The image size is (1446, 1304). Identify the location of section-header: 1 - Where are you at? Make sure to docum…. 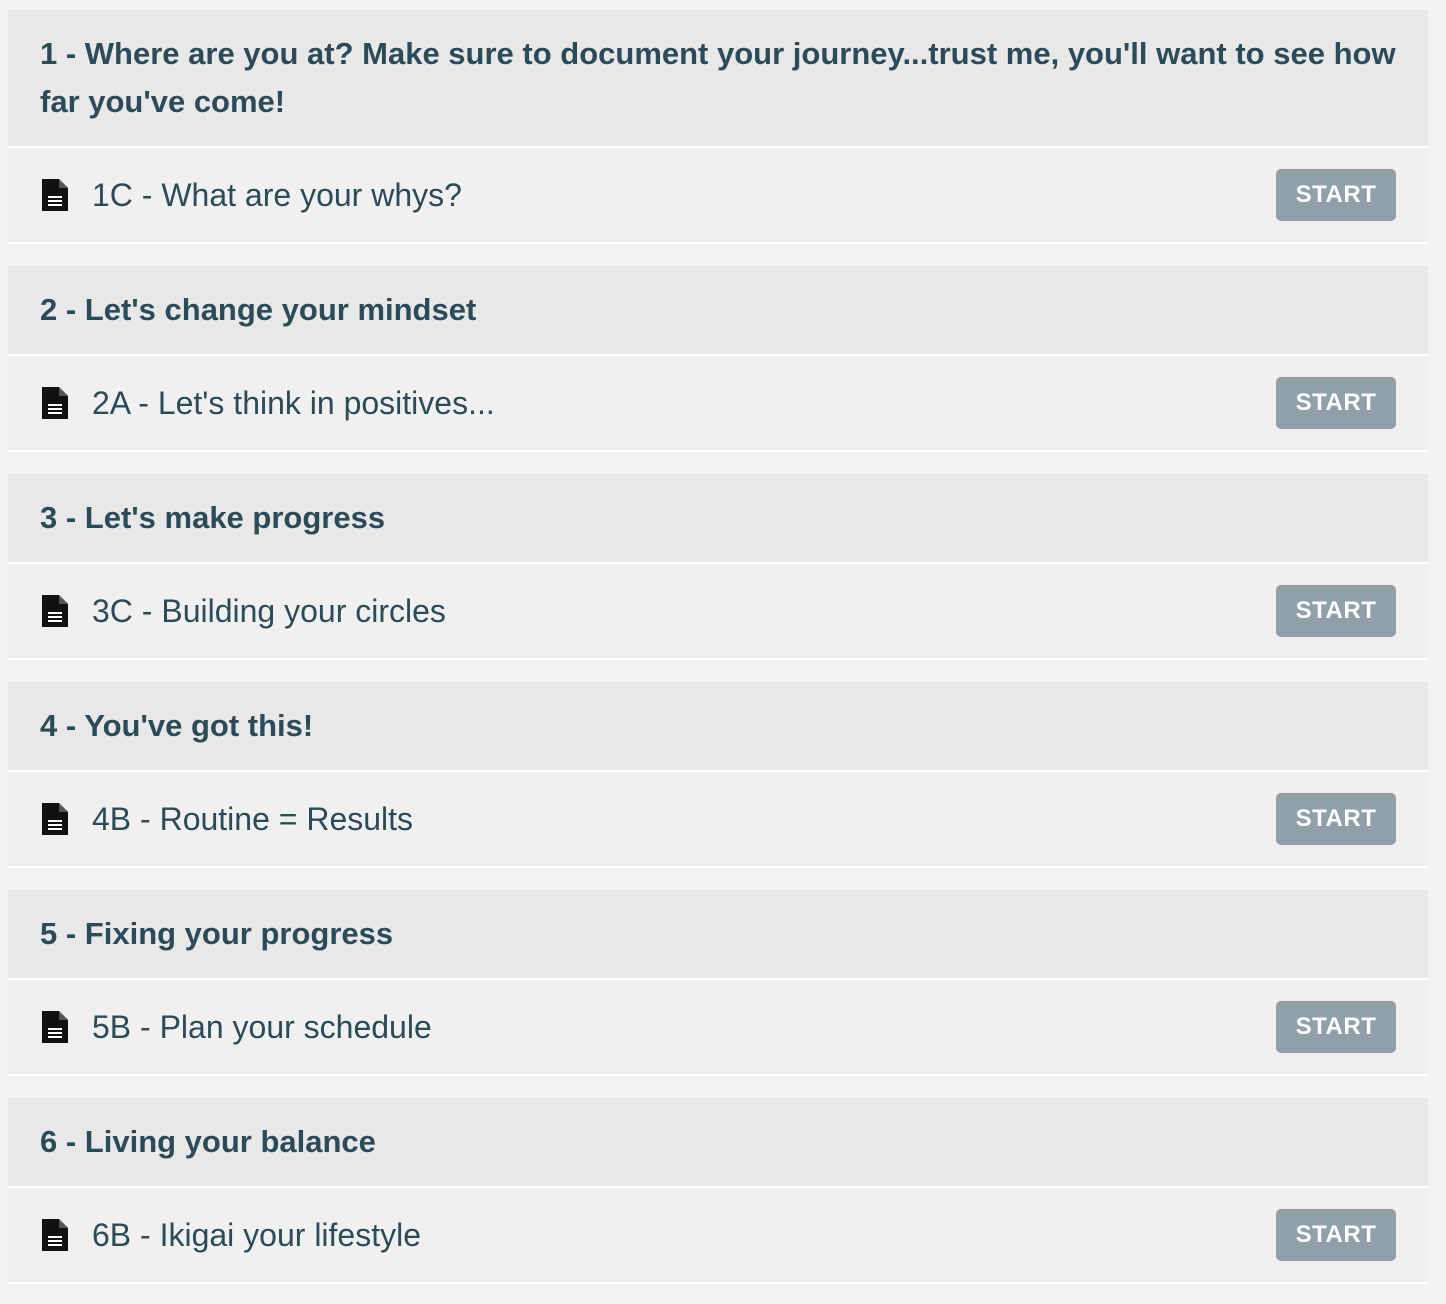
(718, 79).